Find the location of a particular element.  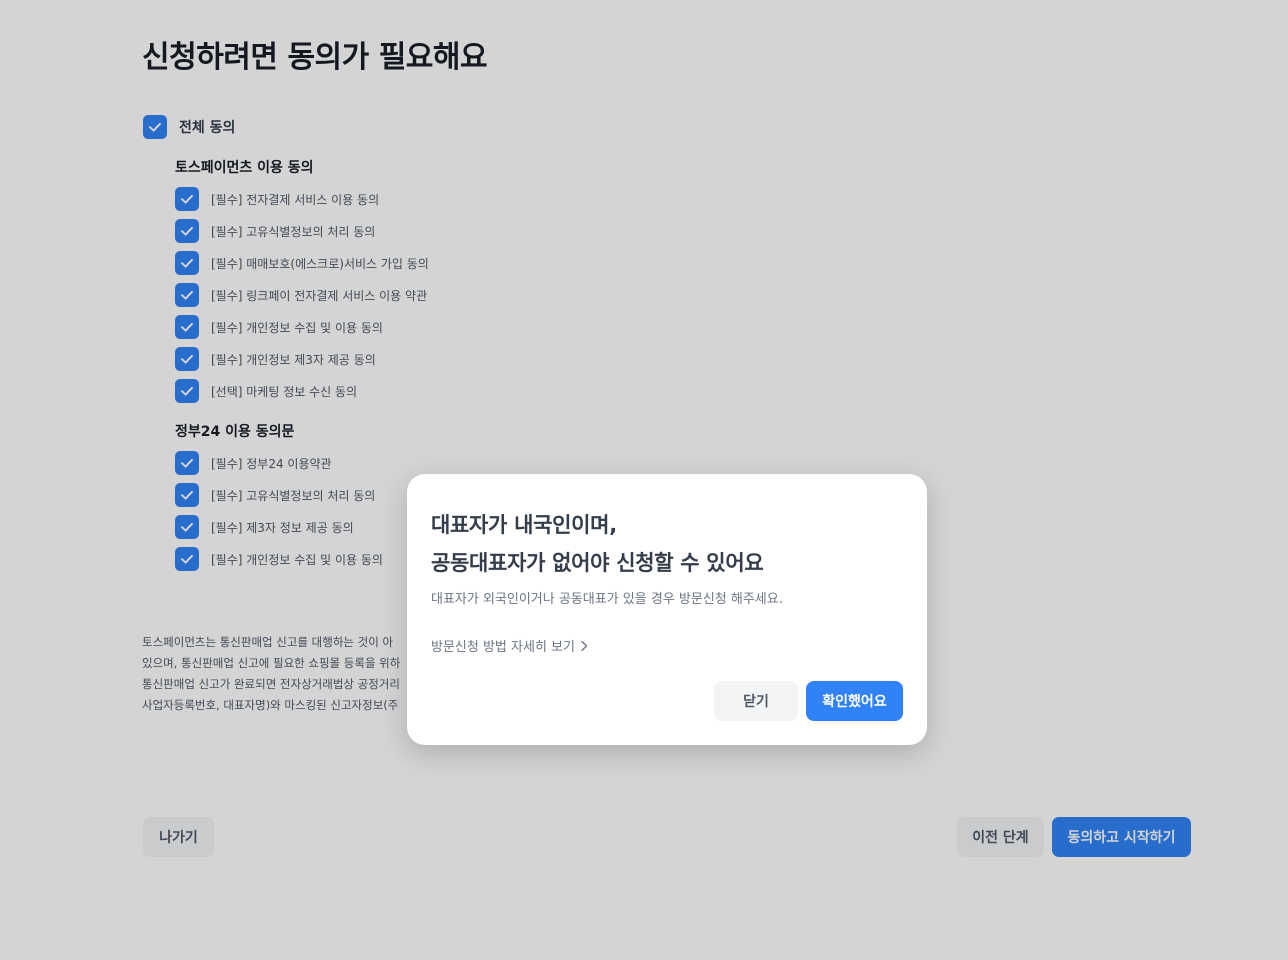

chevron-right-icon is located at coordinates (584, 645).